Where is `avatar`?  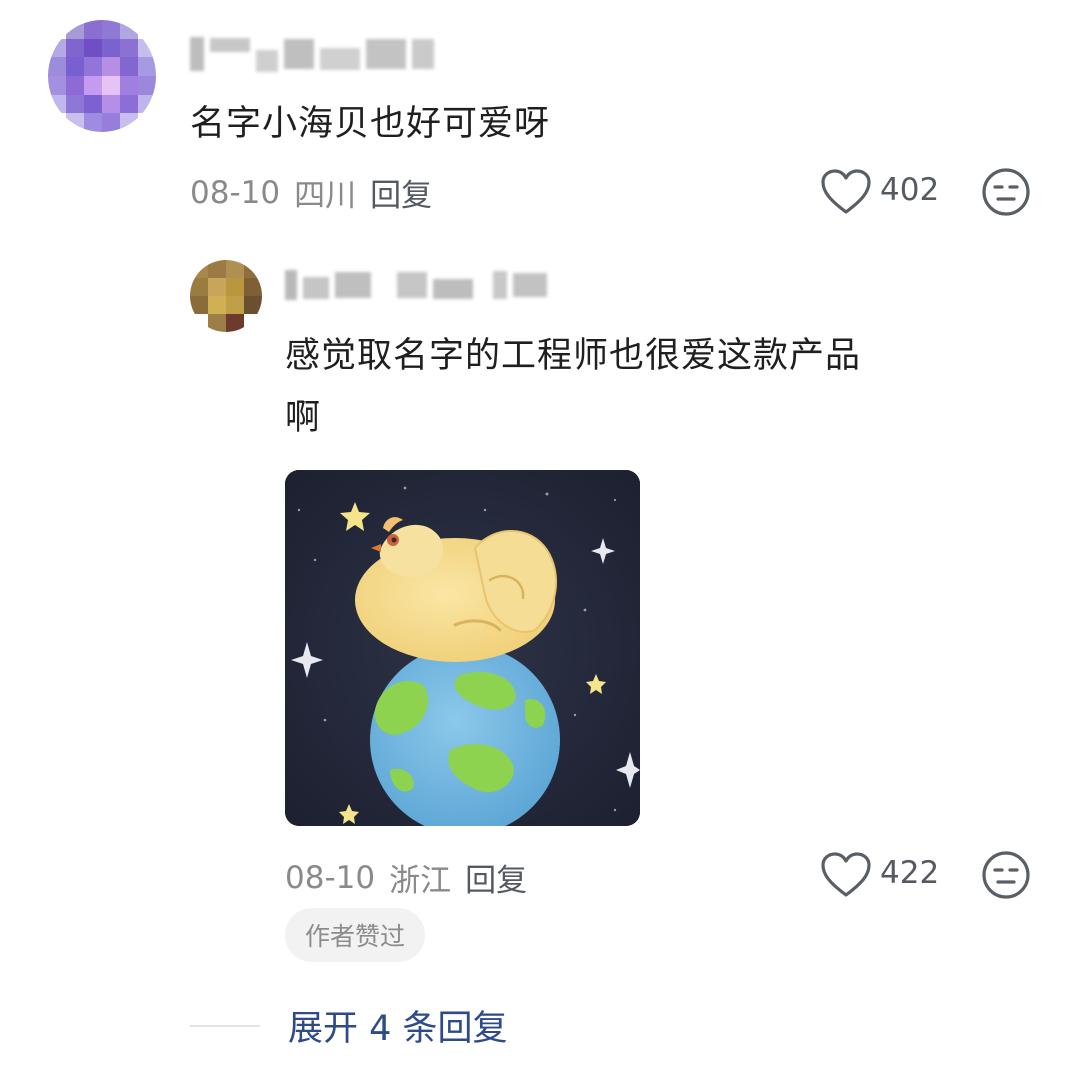 avatar is located at coordinates (102, 76).